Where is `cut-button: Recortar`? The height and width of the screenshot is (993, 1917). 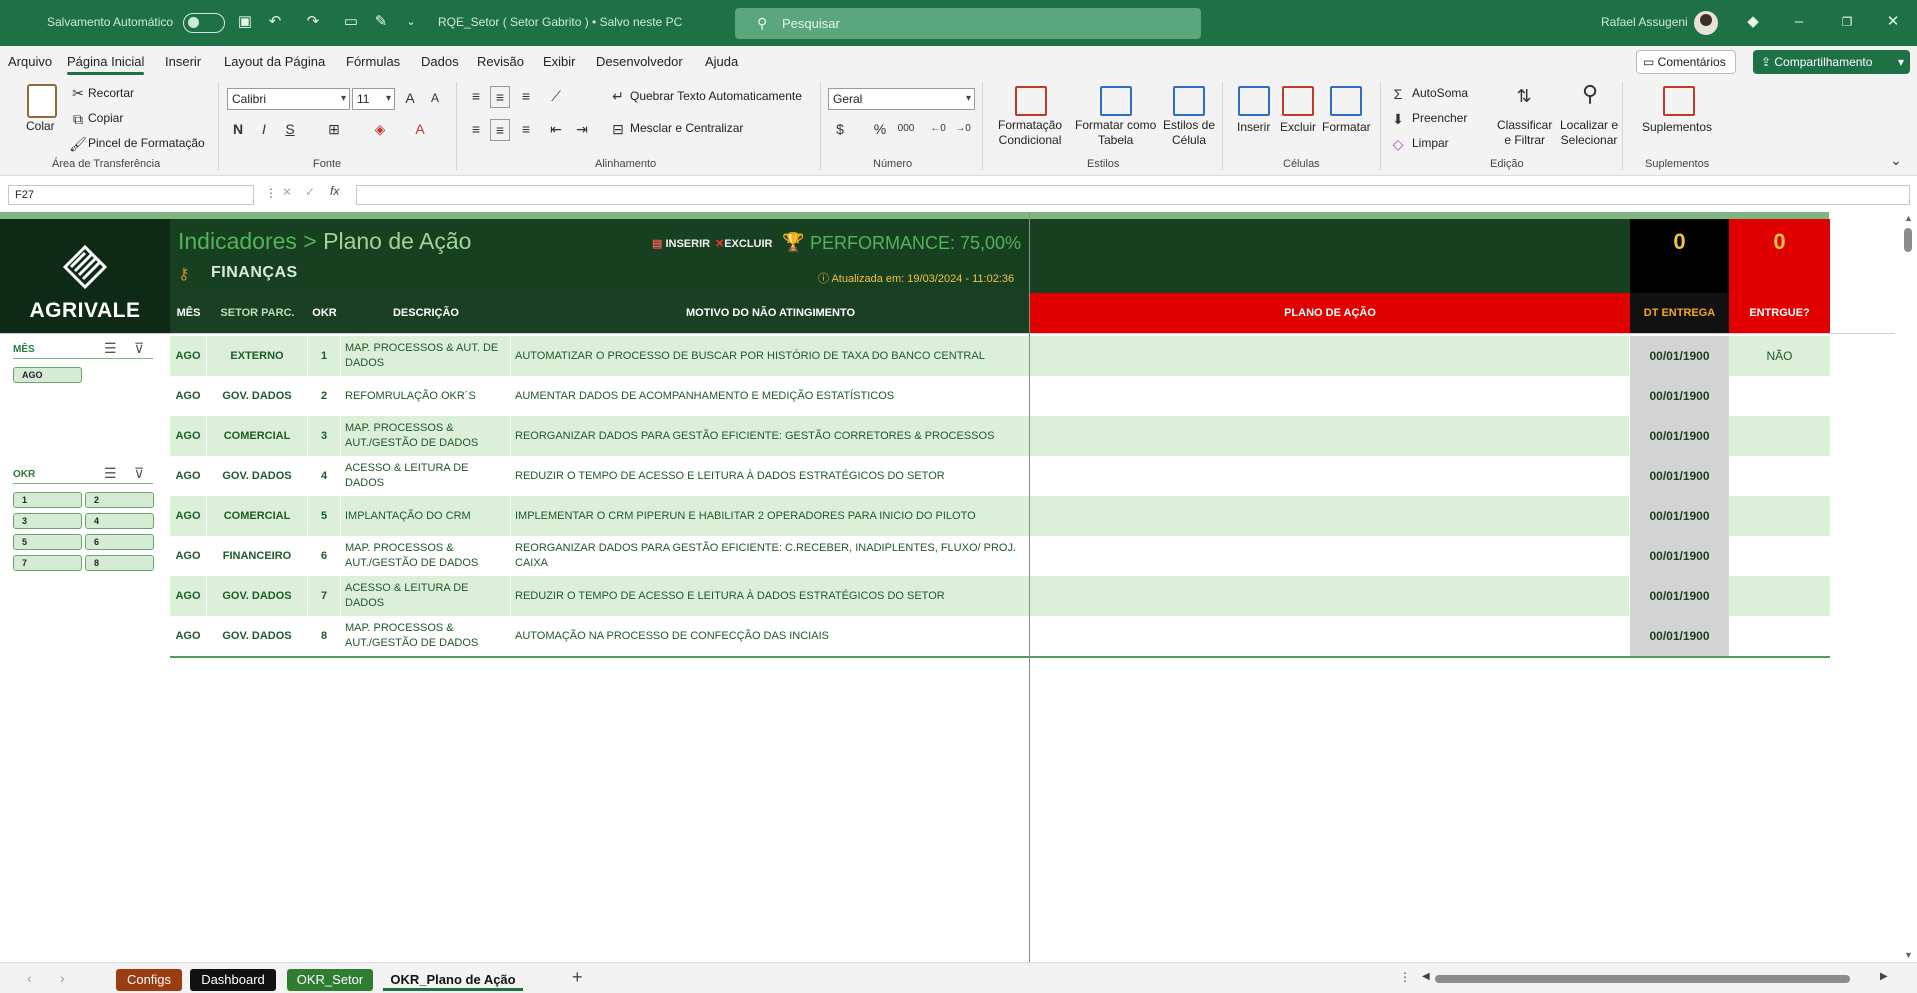
cut-button: Recortar is located at coordinates (111, 93).